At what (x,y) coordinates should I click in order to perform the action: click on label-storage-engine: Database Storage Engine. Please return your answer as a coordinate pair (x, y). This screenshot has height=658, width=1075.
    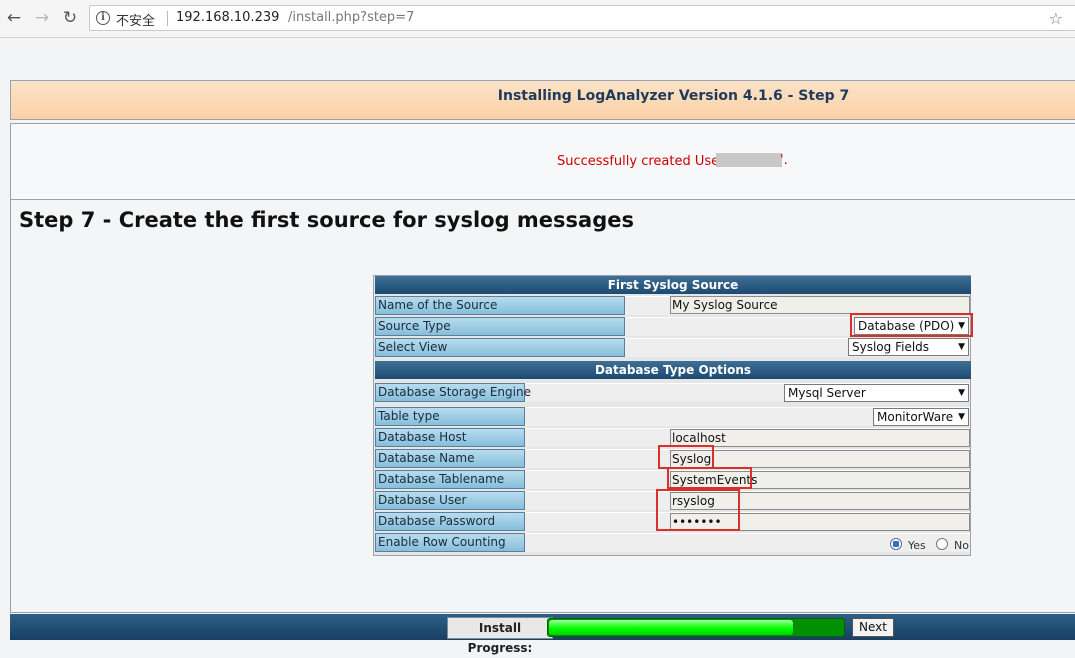
    Looking at the image, I should click on (453, 392).